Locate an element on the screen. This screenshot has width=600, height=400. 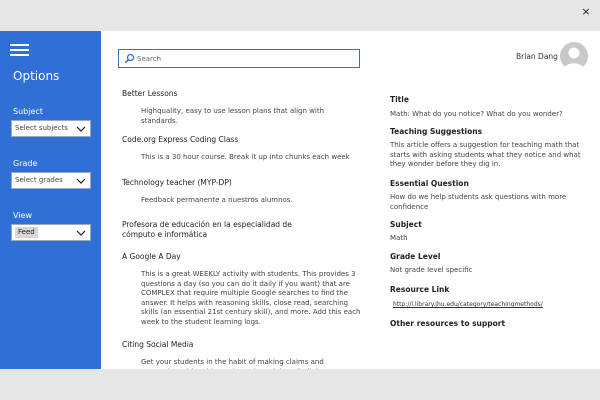
list-item-title: Technology teacher (MYP-DP) is located at coordinates (177, 182).